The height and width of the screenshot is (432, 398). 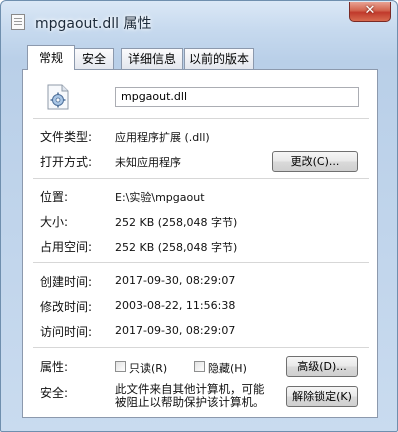 I want to click on modified-label: 修改时间:, so click(x=66, y=307).